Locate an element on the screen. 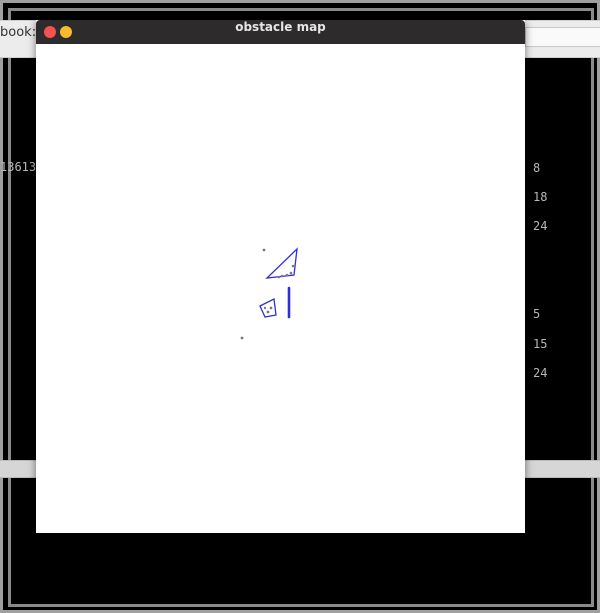  terminal-value: 15 is located at coordinates (540, 344).